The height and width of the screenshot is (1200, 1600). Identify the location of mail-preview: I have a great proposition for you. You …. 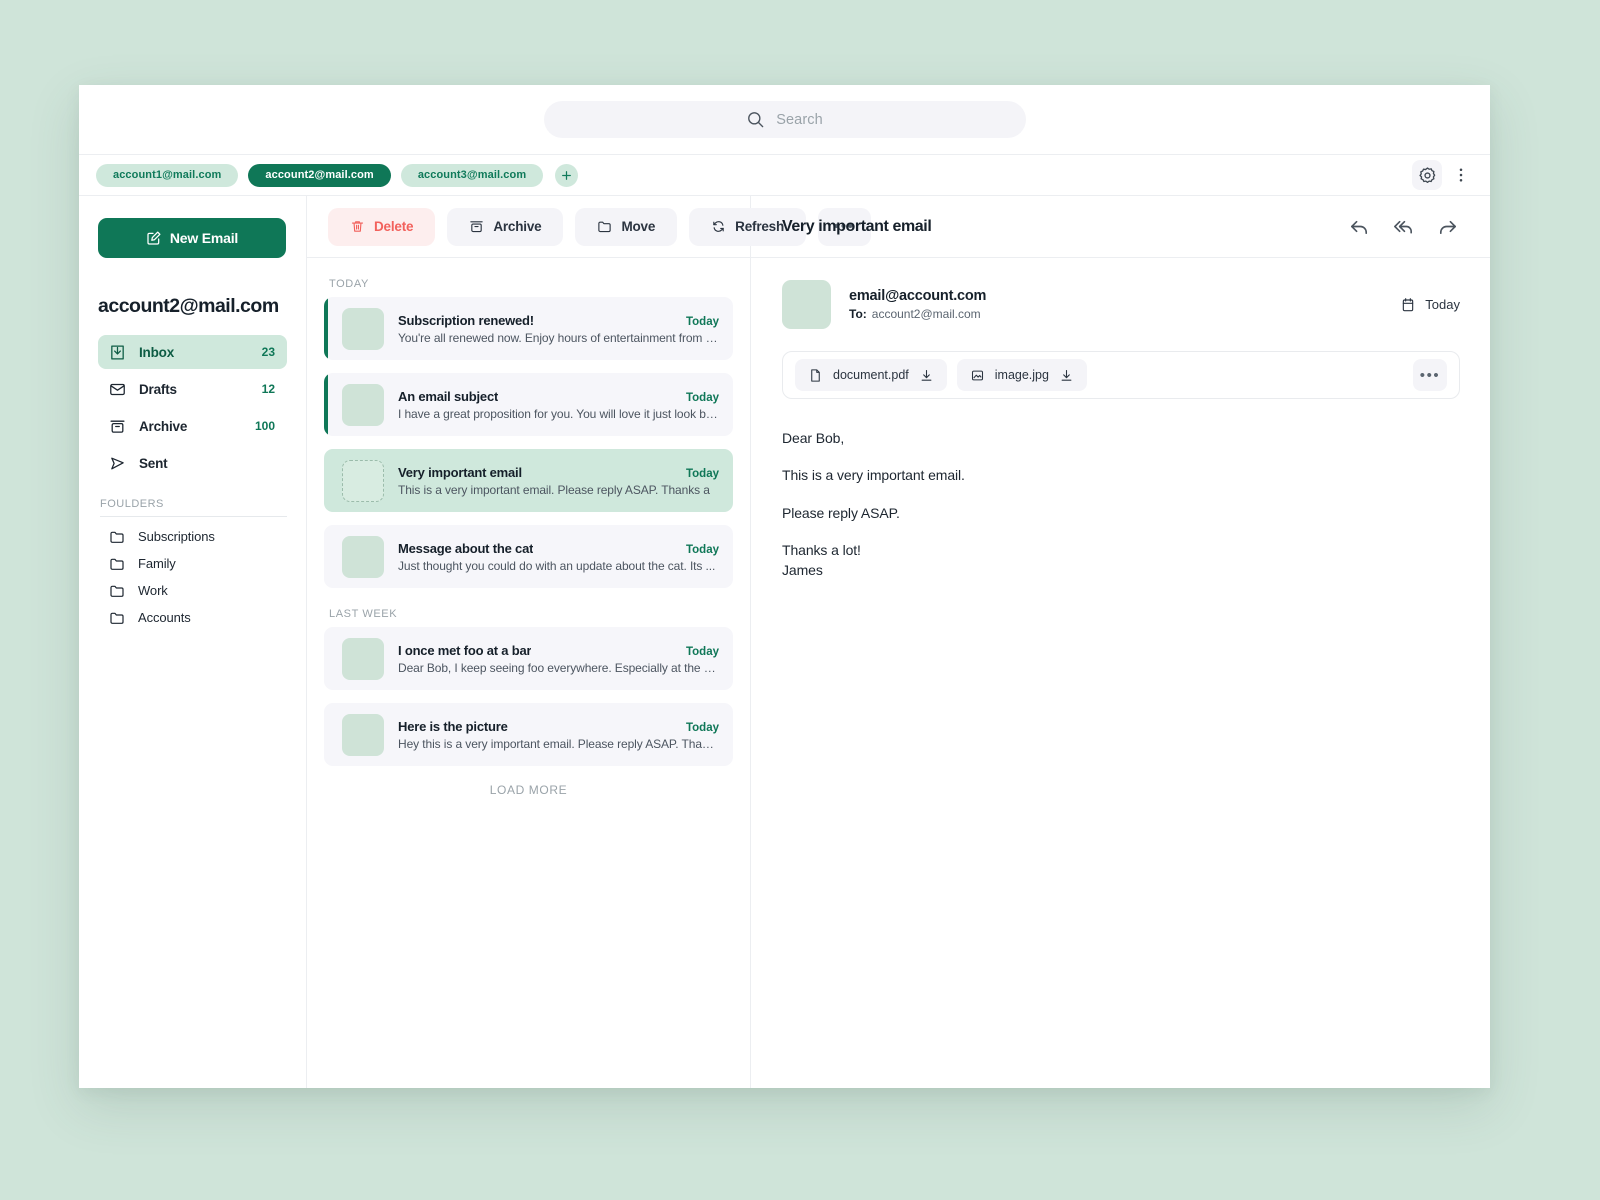
(558, 413).